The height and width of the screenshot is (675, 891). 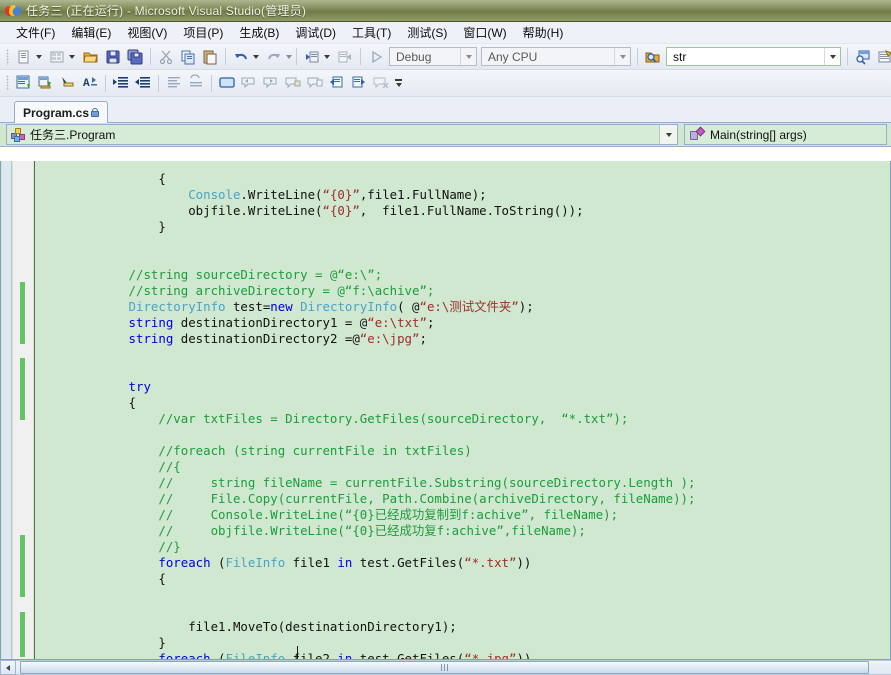 I want to click on redo-chevron-down-icon, so click(x=289, y=56).